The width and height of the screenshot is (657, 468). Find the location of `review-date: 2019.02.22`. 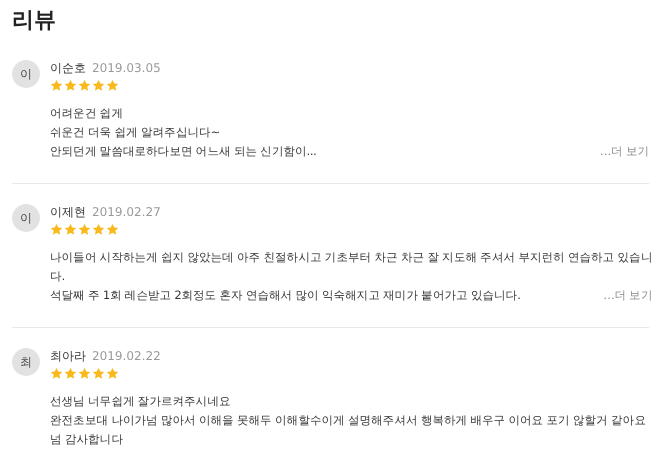

review-date: 2019.02.22 is located at coordinates (126, 356).